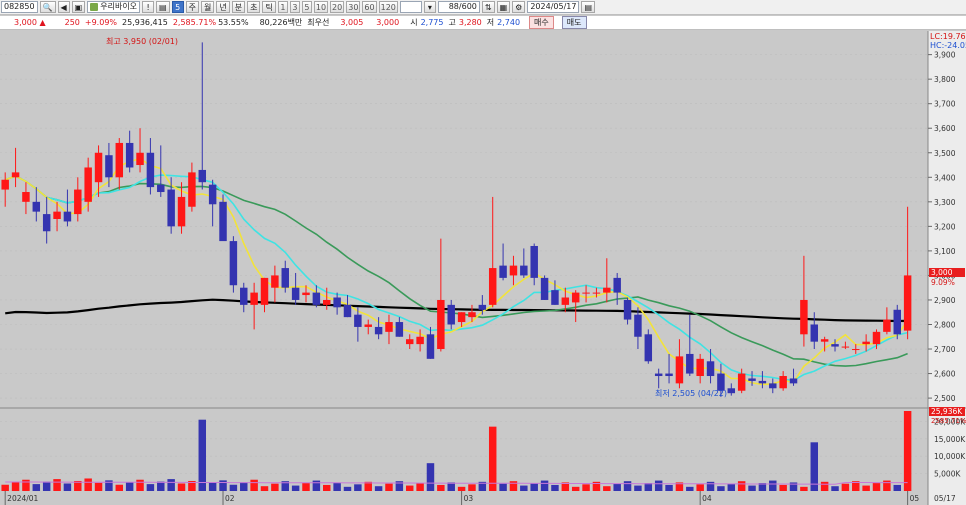 This screenshot has height=505, width=966. Describe the element at coordinates (238, 7) in the screenshot. I see `tab-minute: 분` at that location.